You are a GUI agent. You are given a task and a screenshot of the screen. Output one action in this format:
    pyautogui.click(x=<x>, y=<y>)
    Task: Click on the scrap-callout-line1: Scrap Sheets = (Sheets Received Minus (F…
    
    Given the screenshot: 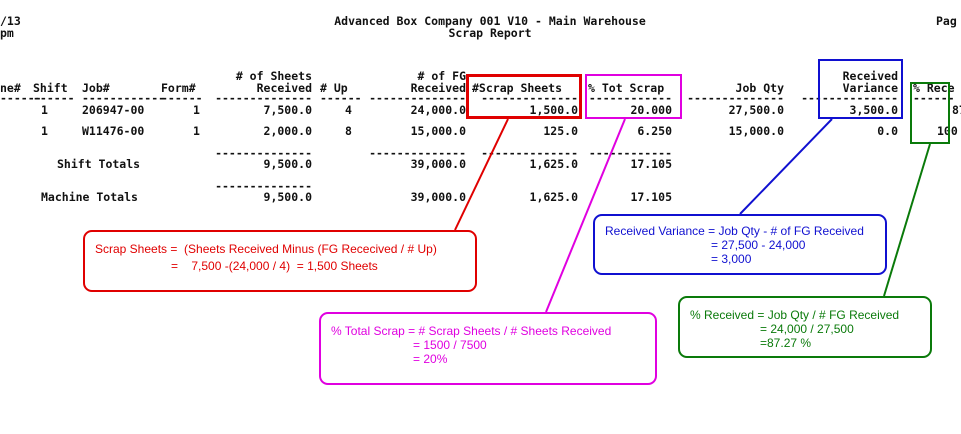 What is the action you would take?
    pyautogui.click(x=266, y=249)
    